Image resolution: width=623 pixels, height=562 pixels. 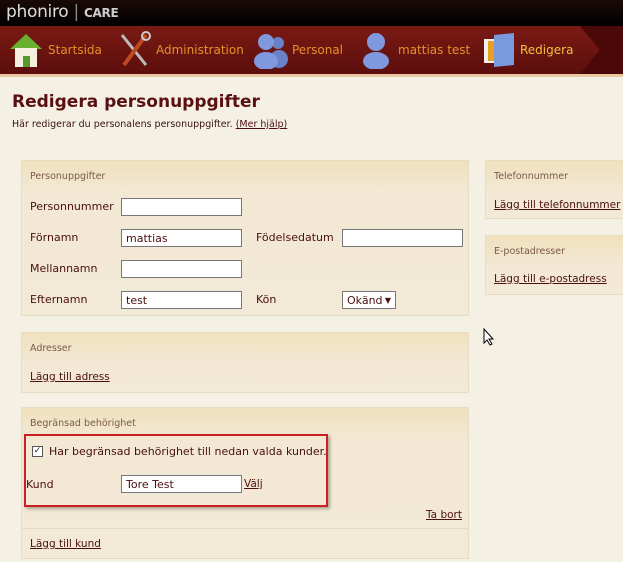 What do you see at coordinates (181, 484) in the screenshot?
I see `kund-input` at bounding box center [181, 484].